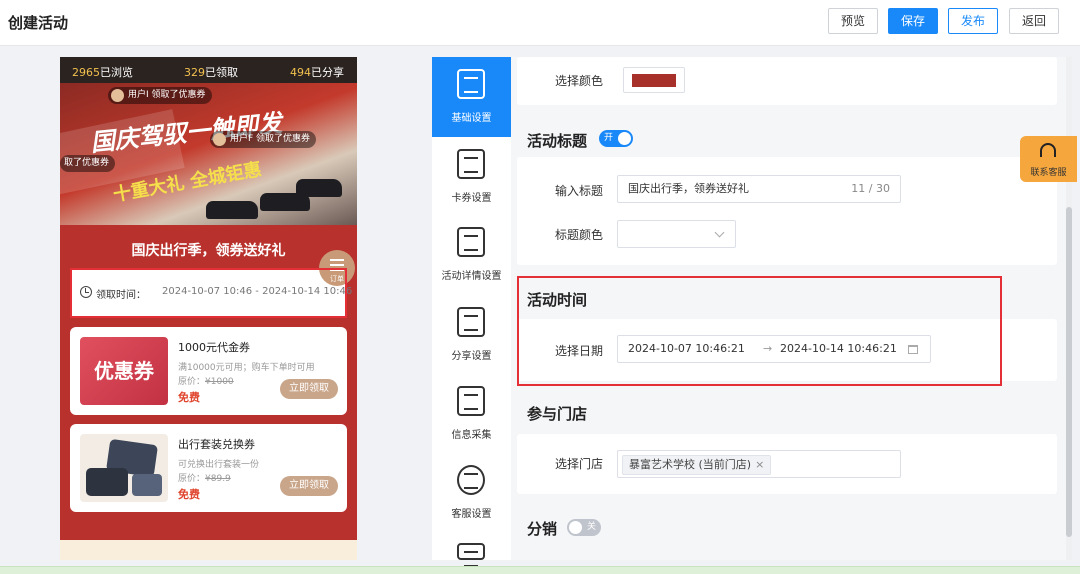  Describe the element at coordinates (471, 164) in the screenshot. I see `ticket-icon` at that location.